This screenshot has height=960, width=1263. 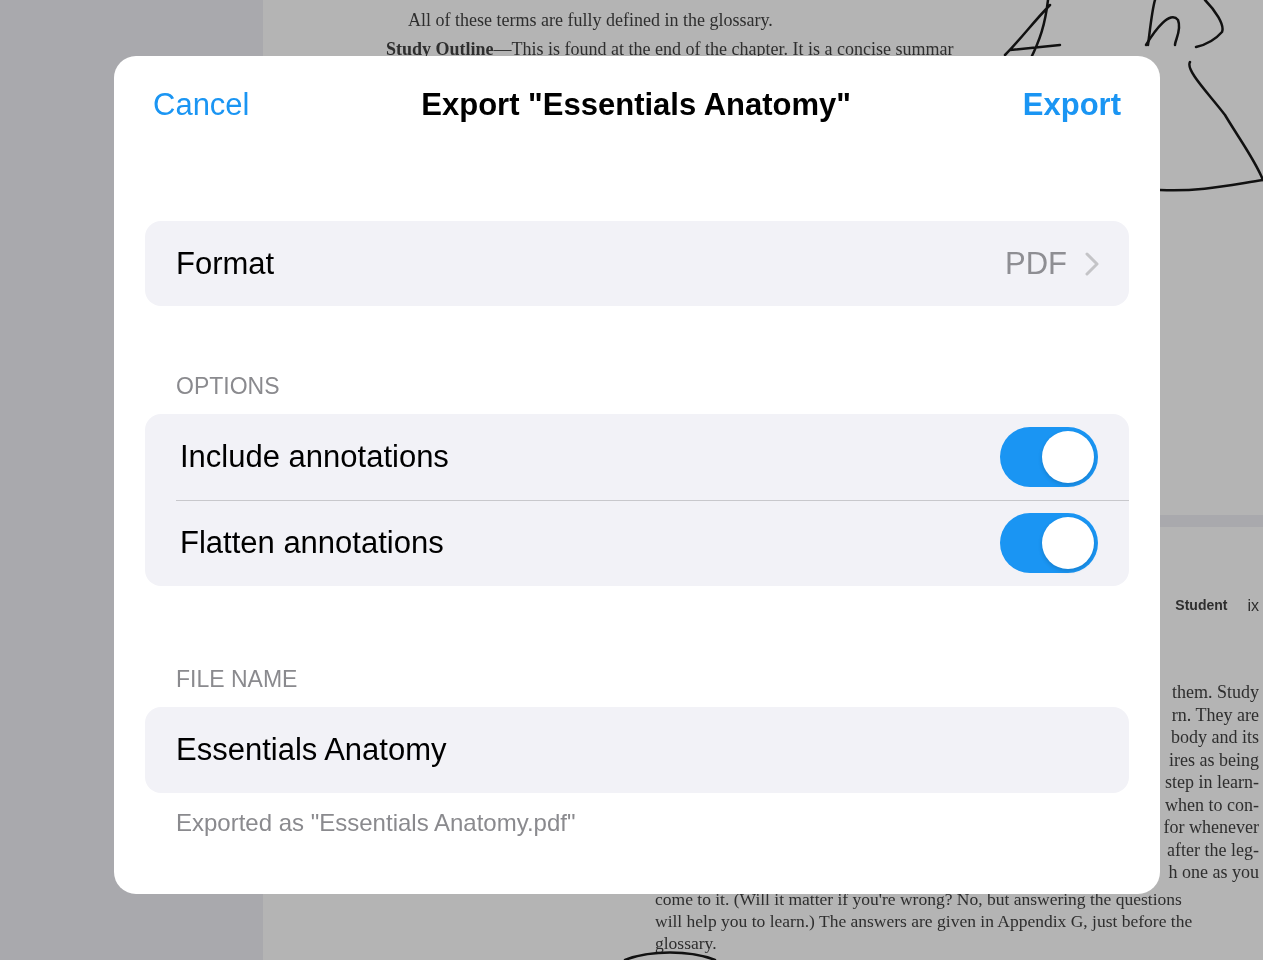 What do you see at coordinates (670, 49) in the screenshot?
I see `document-text: Study Outline—This is found at the end of the chapter. It is a concise summar` at bounding box center [670, 49].